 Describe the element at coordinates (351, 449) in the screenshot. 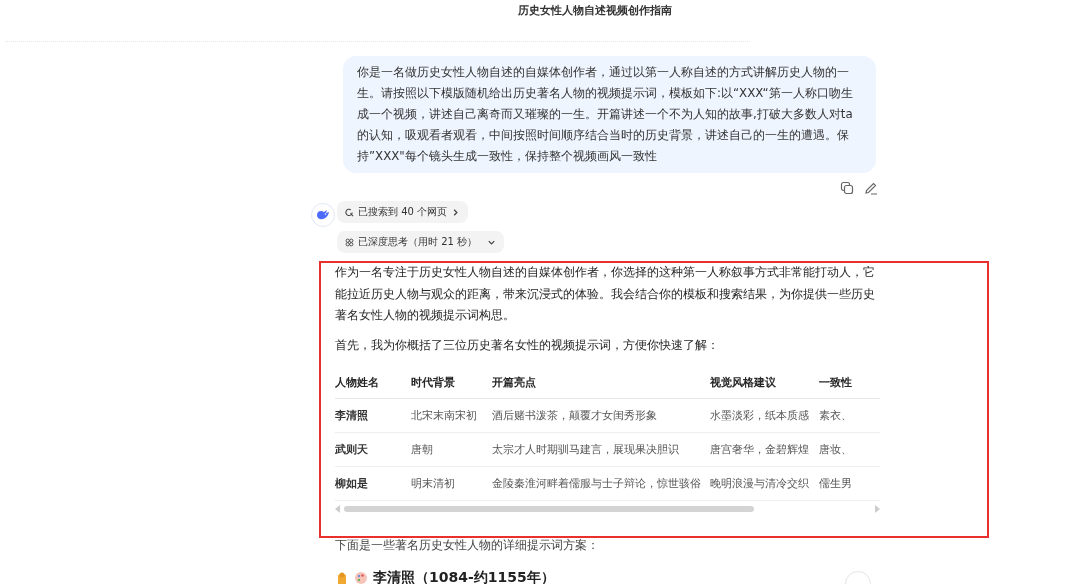

I see `table-cell: 武则天` at that location.